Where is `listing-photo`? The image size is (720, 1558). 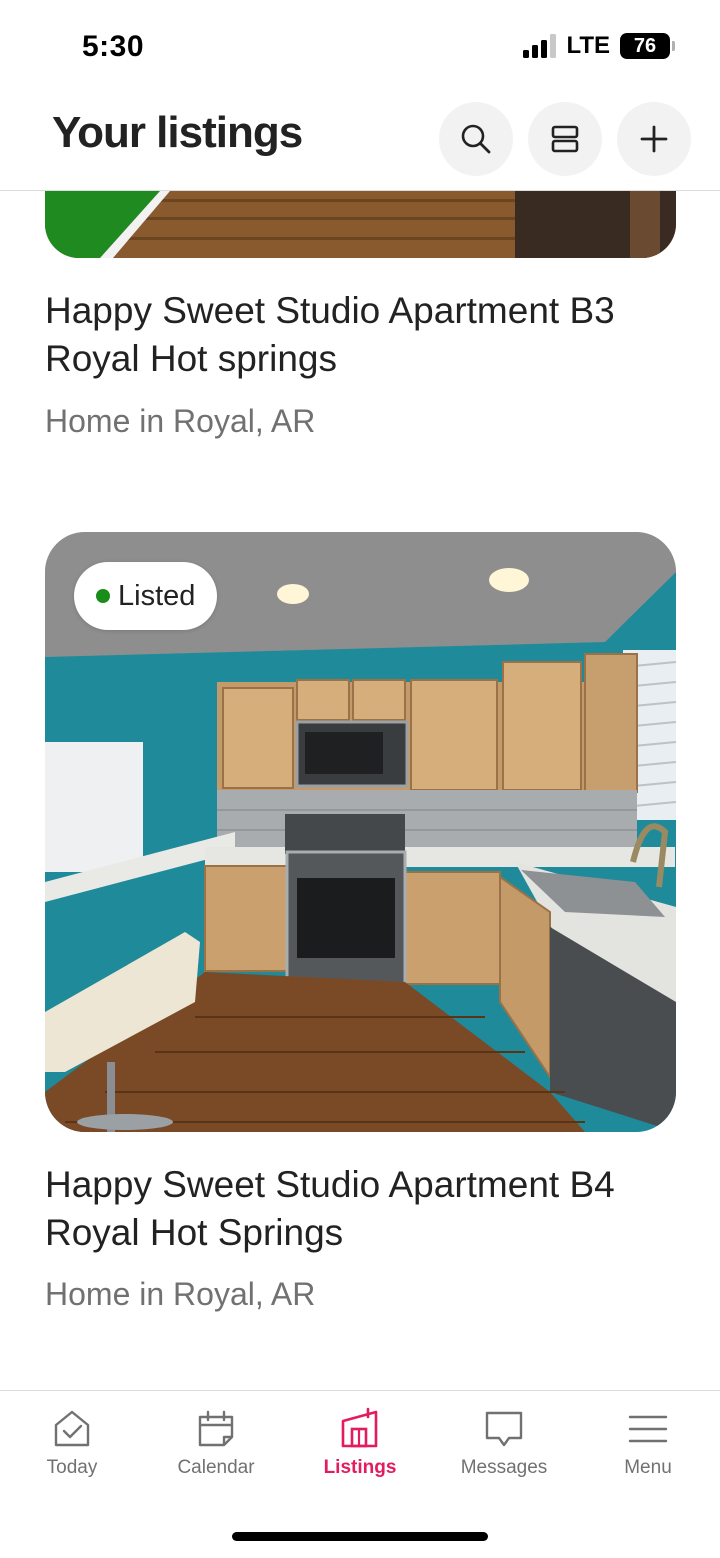
listing-photo is located at coordinates (360, 224).